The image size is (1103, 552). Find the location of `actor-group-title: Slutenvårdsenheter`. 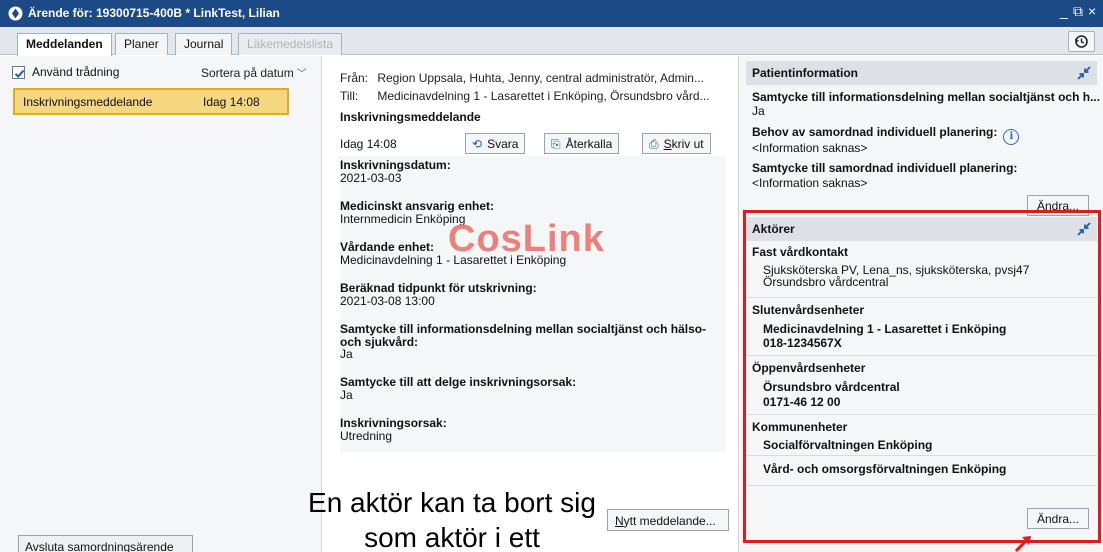

actor-group-title: Slutenvårdsenheter is located at coordinates (808, 310).